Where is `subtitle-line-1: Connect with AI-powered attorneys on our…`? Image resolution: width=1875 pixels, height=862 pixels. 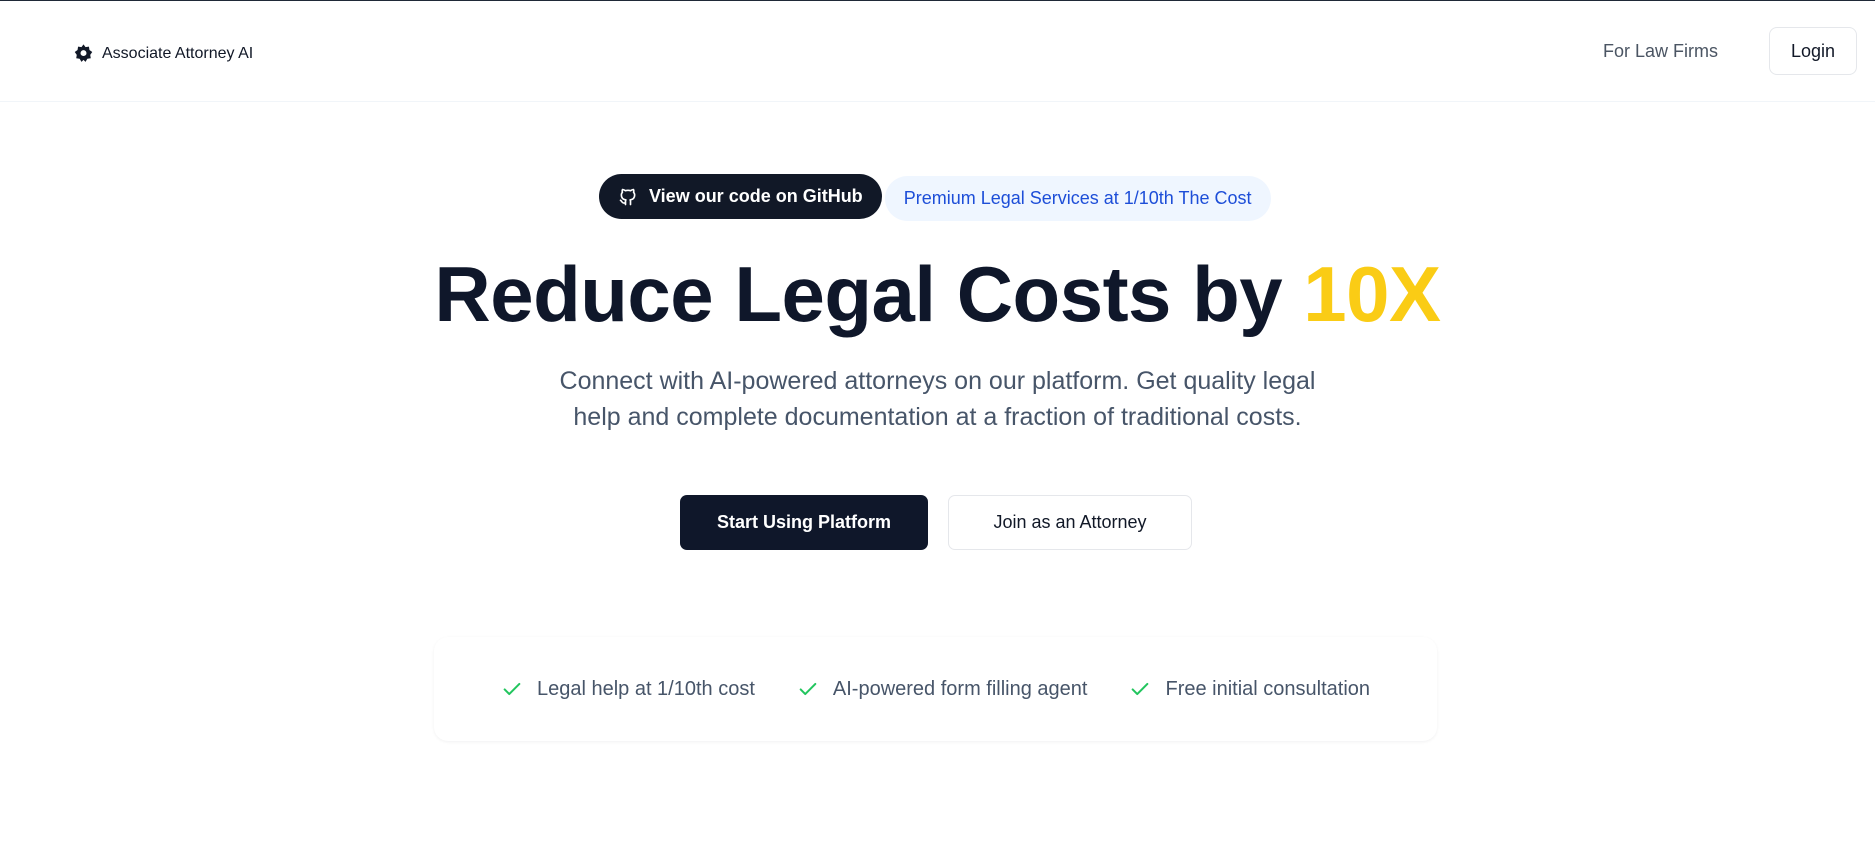 subtitle-line-1: Connect with AI-powered attorneys on our… is located at coordinates (937, 381).